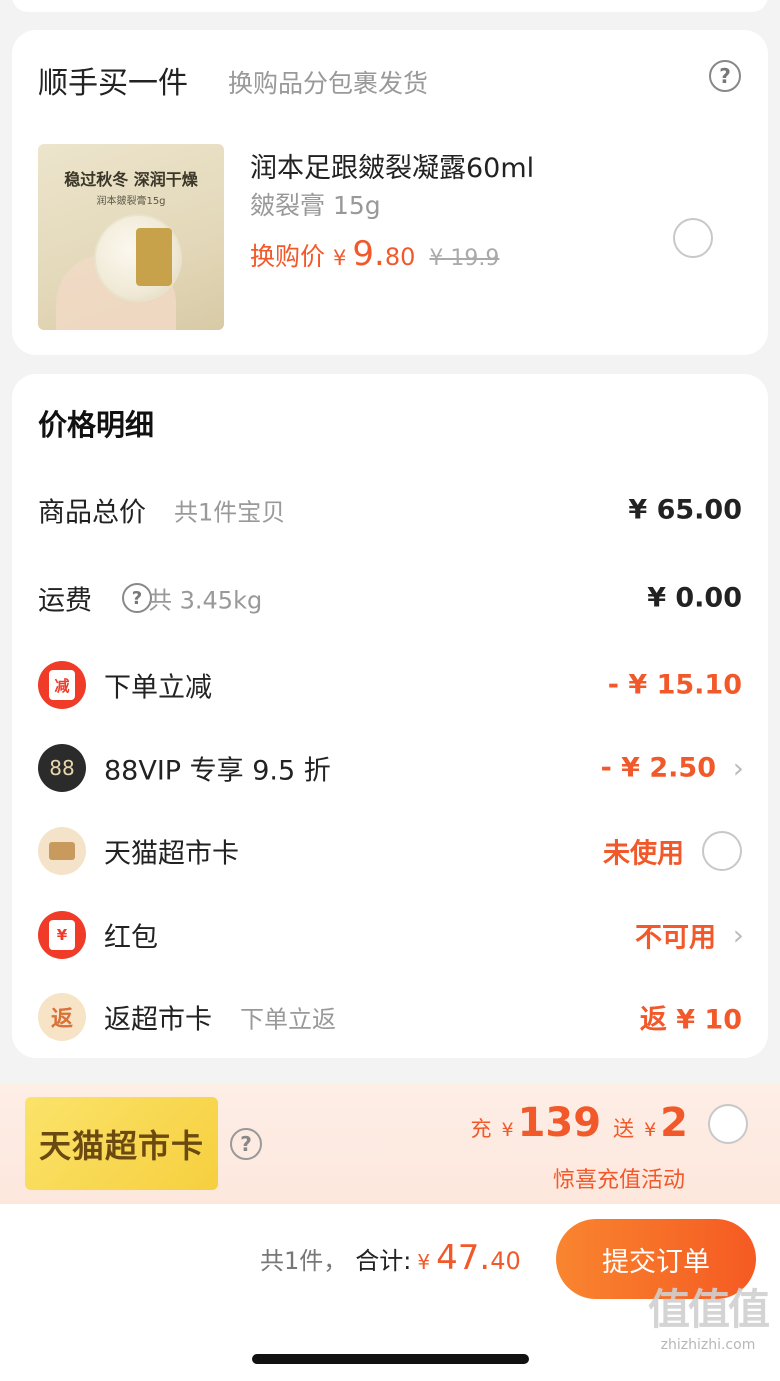 Image resolution: width=780 pixels, height=1381 pixels. What do you see at coordinates (690, 1020) in the screenshot?
I see `row-value: 返 ¥ 10` at bounding box center [690, 1020].